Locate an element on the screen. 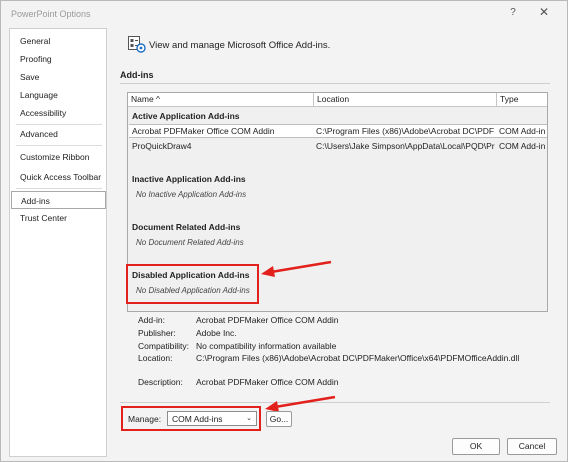  manage-dropdown: COM Add-ins ⌄ is located at coordinates (212, 418).